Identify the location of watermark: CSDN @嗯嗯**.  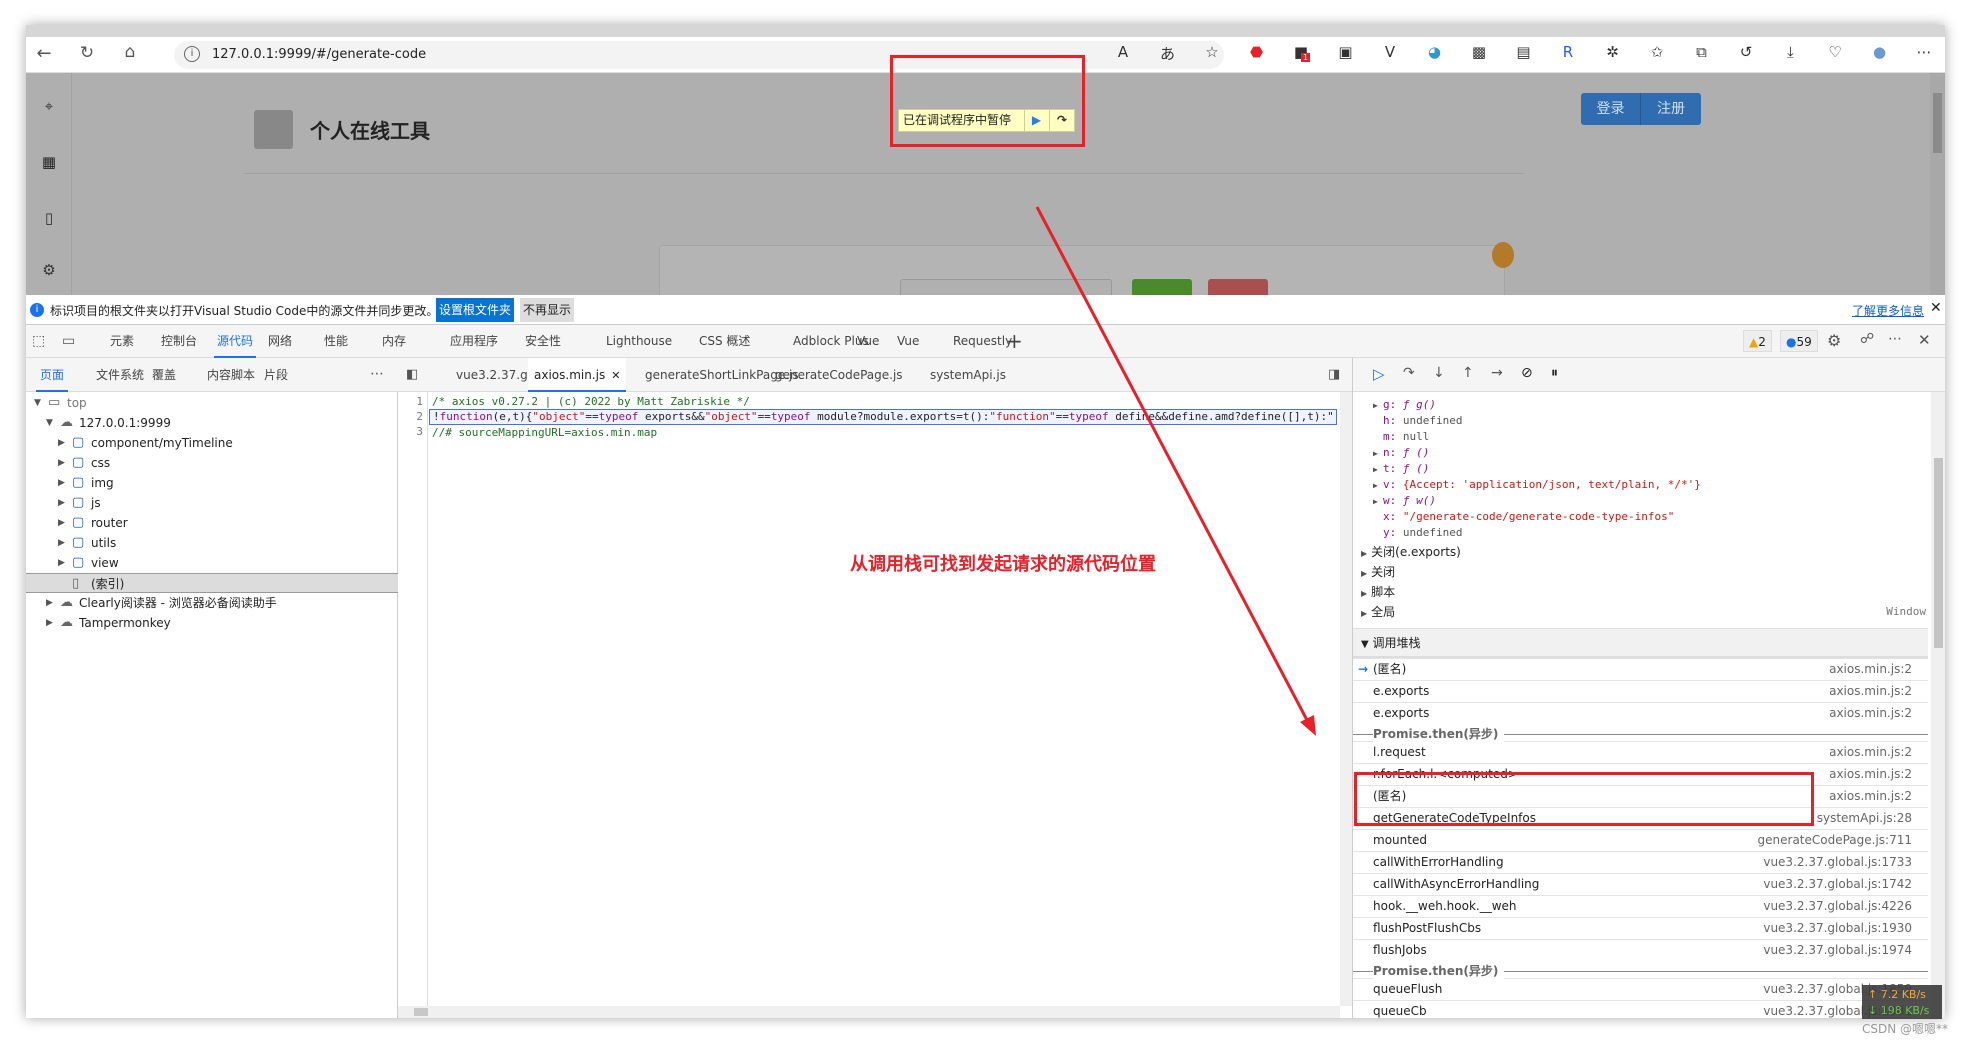
(1905, 1029).